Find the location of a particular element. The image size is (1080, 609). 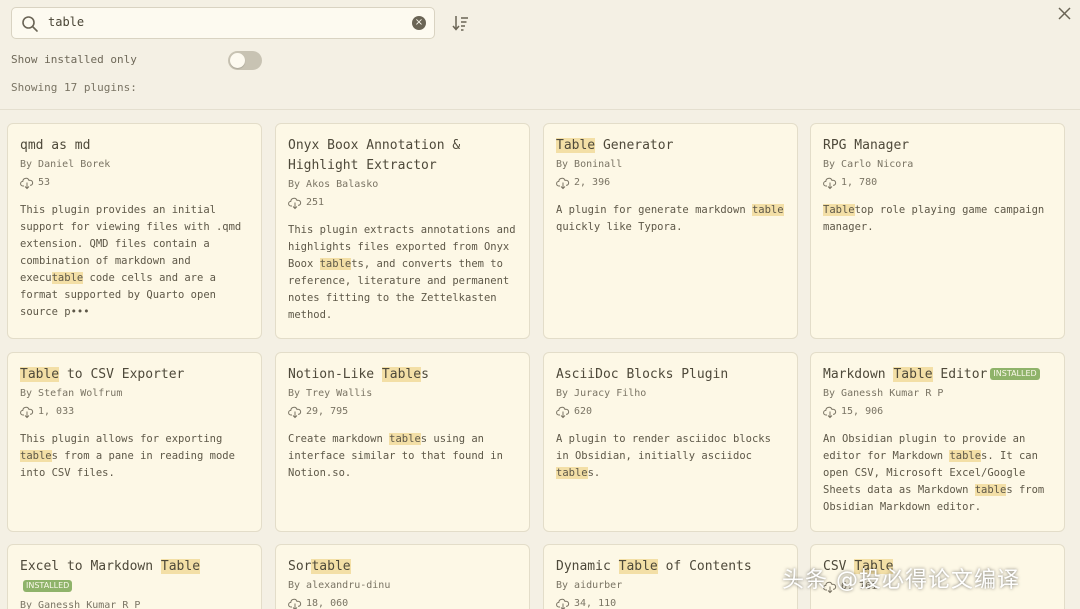

plugin-card: Sortable By alexandru-dinu 18, 060 is located at coordinates (402, 576).